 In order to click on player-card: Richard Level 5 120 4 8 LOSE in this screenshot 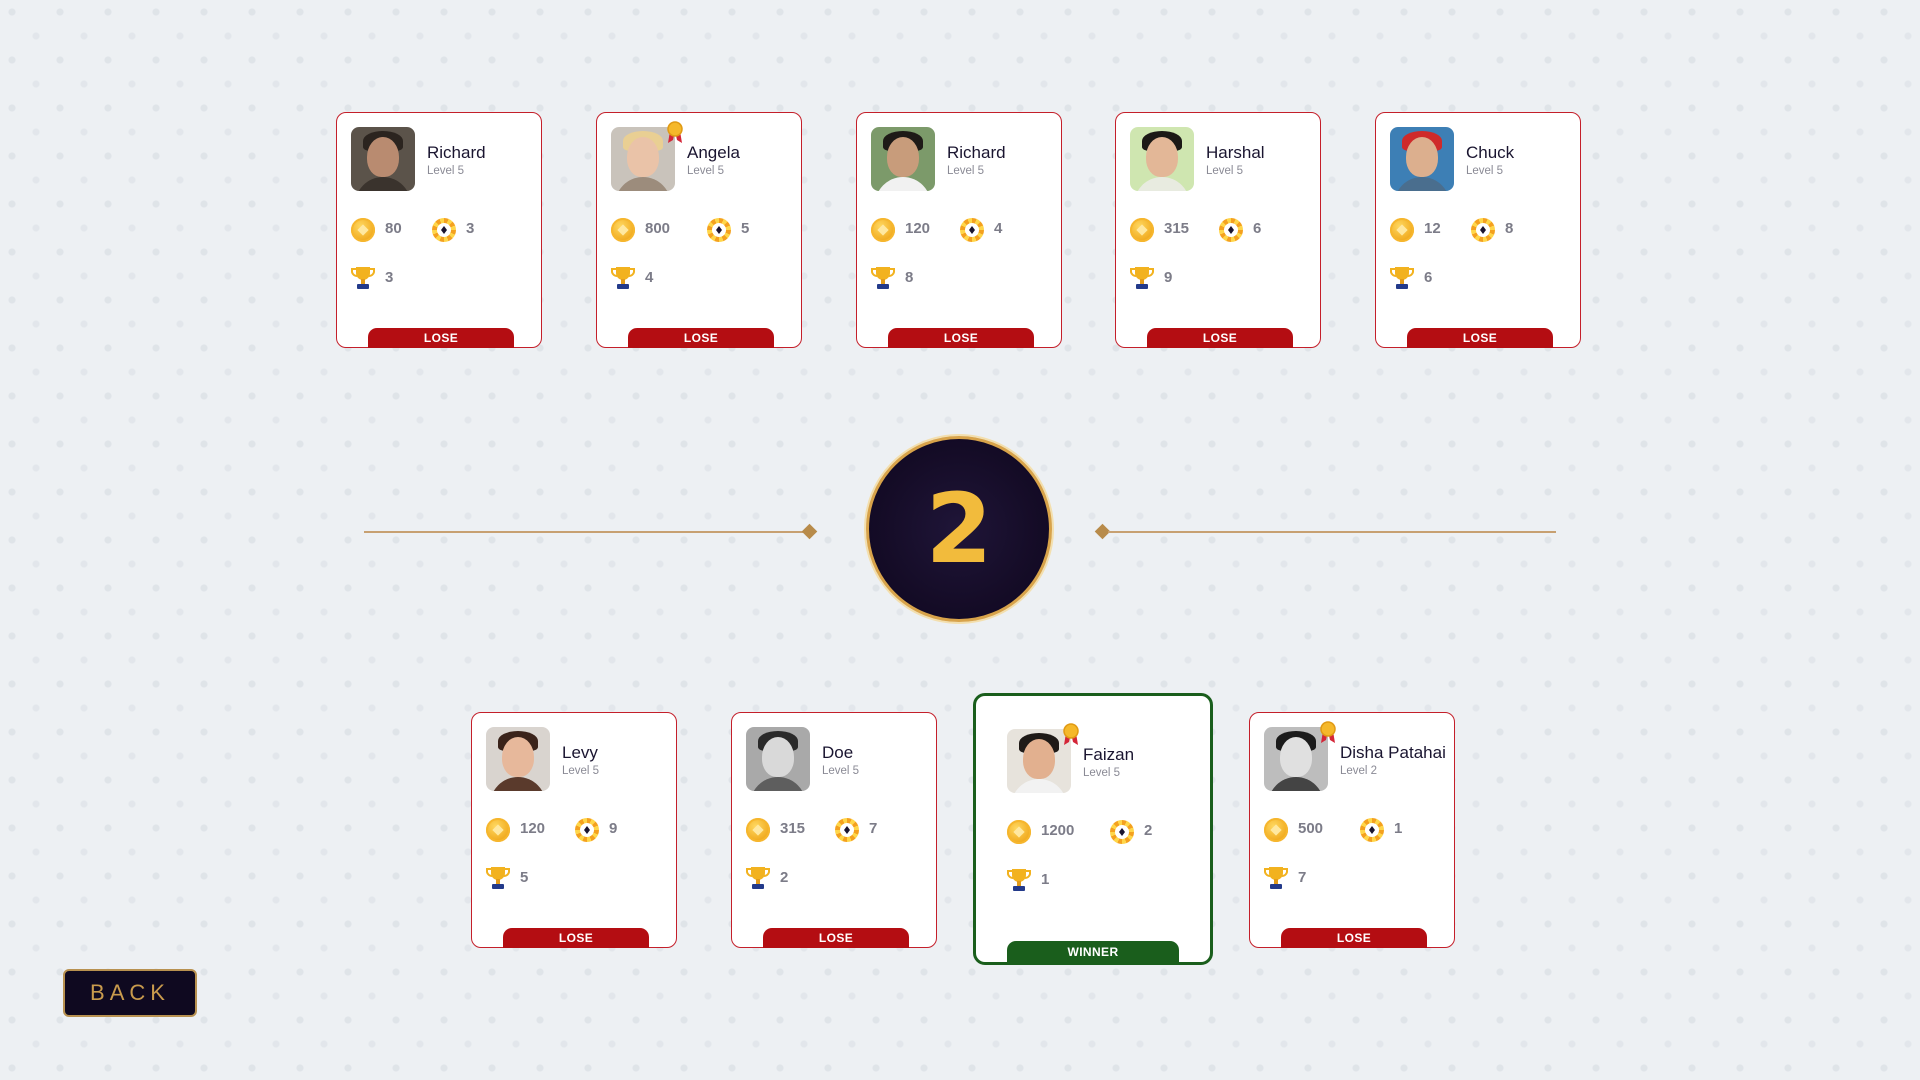, I will do `click(959, 230)`.